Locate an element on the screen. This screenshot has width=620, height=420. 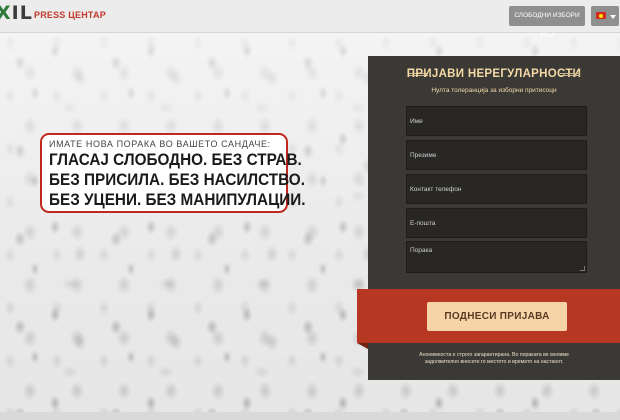
message-line: БЕЗ УЦЕНИ. БЕЗ МАНИПУЛАЦИИ. is located at coordinates (177, 199).